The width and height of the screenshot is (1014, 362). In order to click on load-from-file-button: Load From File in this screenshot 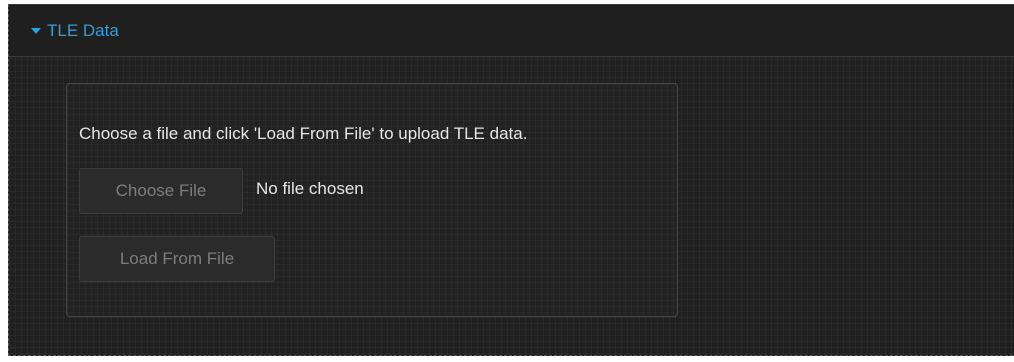, I will do `click(177, 259)`.